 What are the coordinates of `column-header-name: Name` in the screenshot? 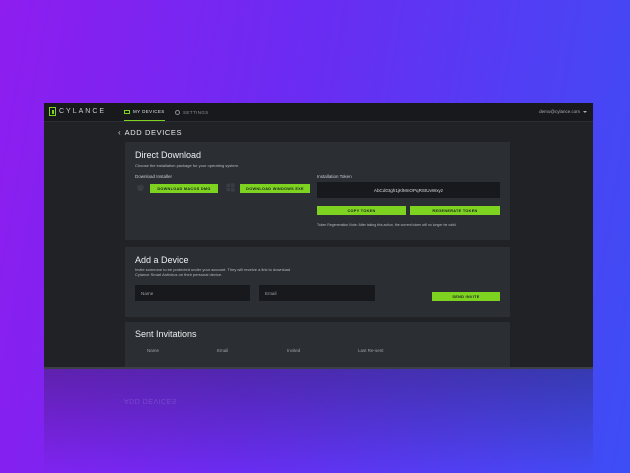 It's located at (153, 350).